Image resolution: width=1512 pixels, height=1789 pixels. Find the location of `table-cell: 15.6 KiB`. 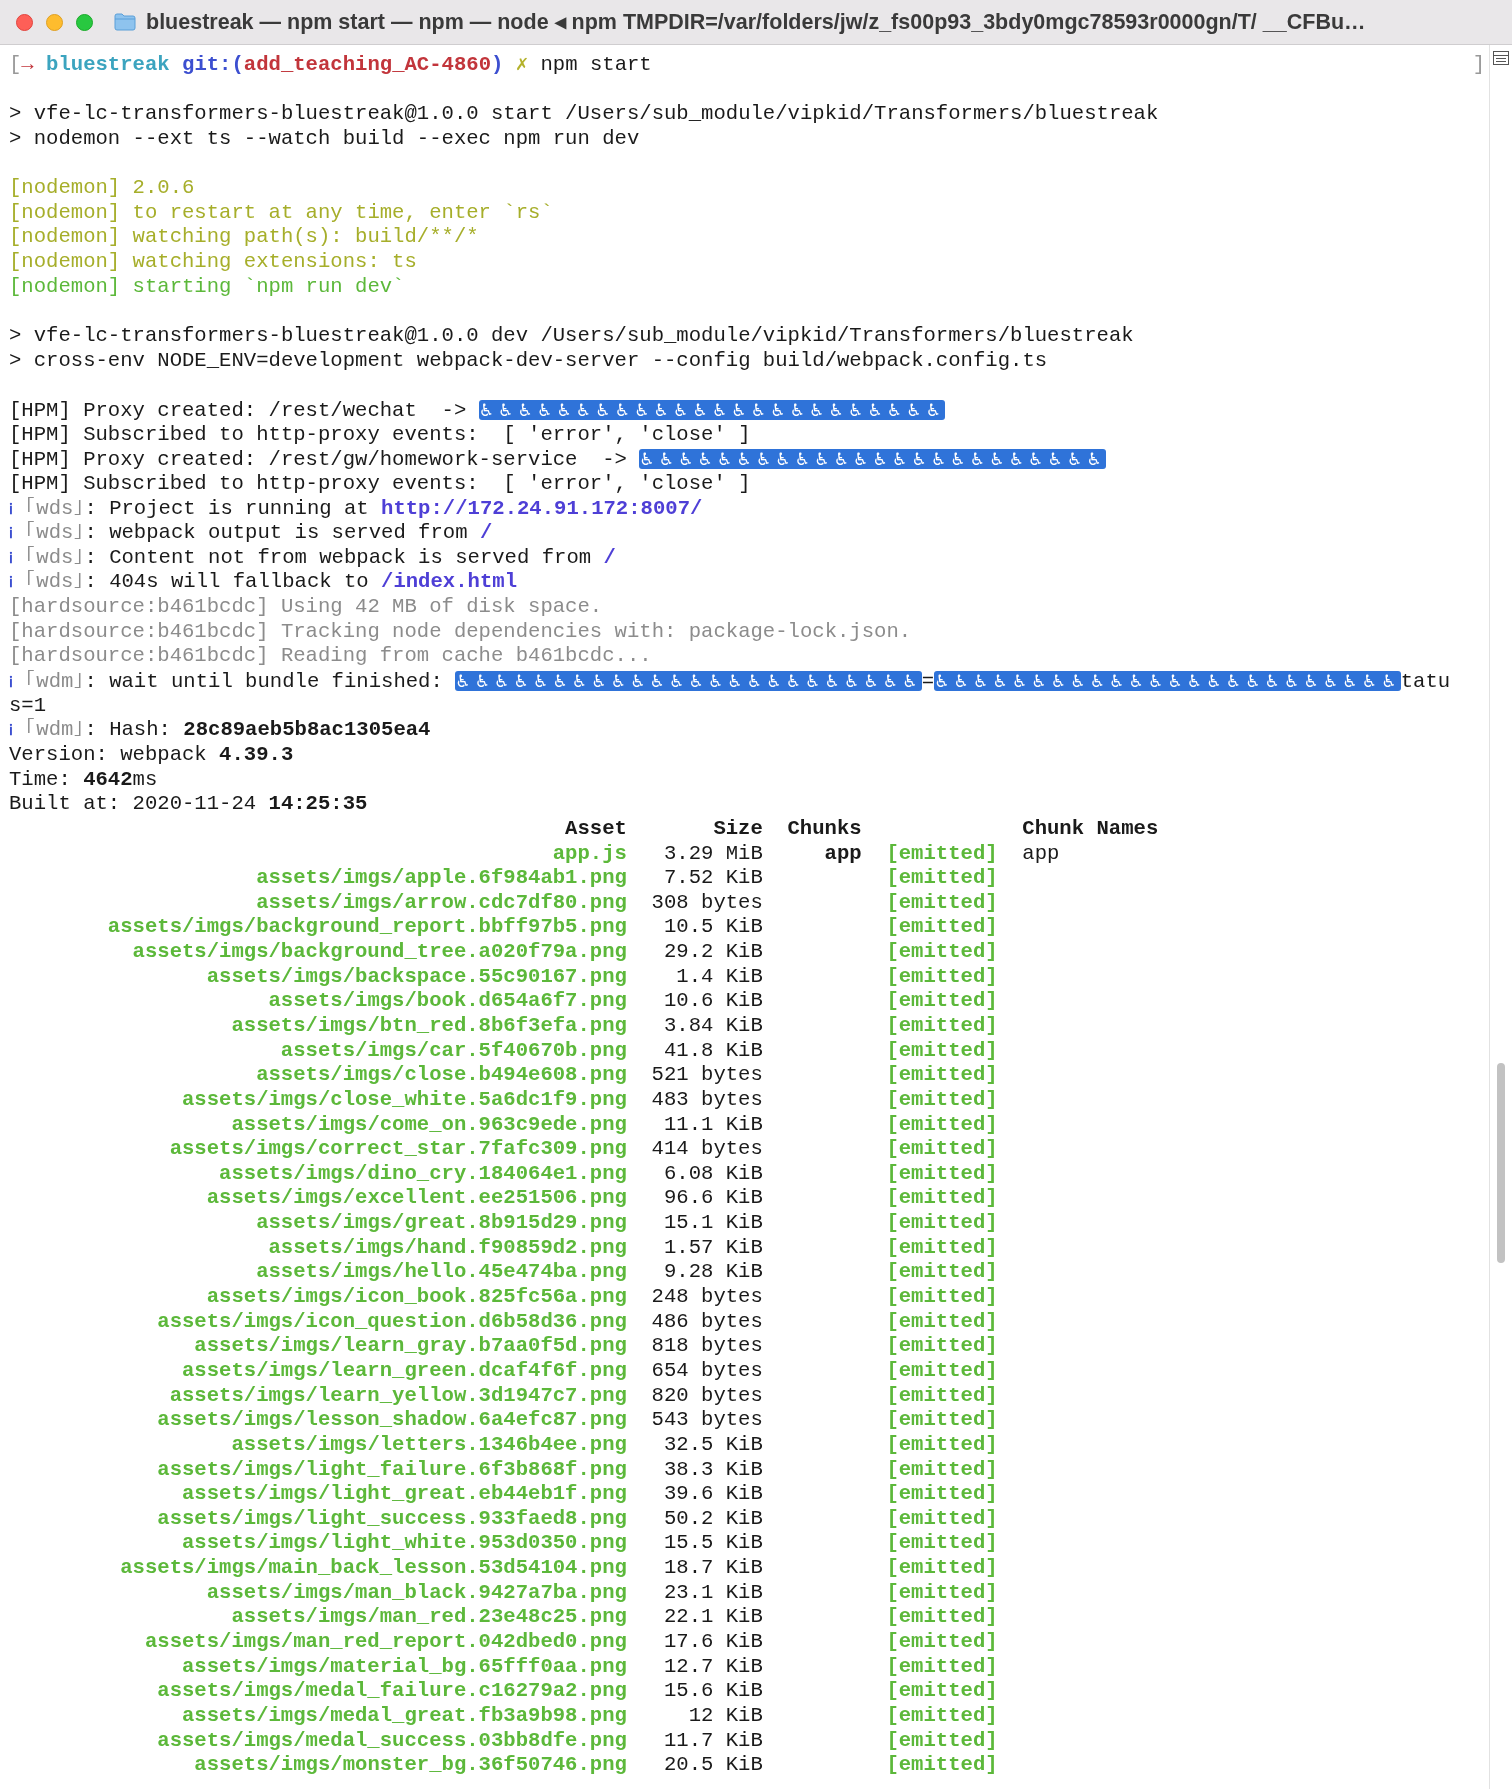

table-cell: 15.6 KiB is located at coordinates (713, 1691).